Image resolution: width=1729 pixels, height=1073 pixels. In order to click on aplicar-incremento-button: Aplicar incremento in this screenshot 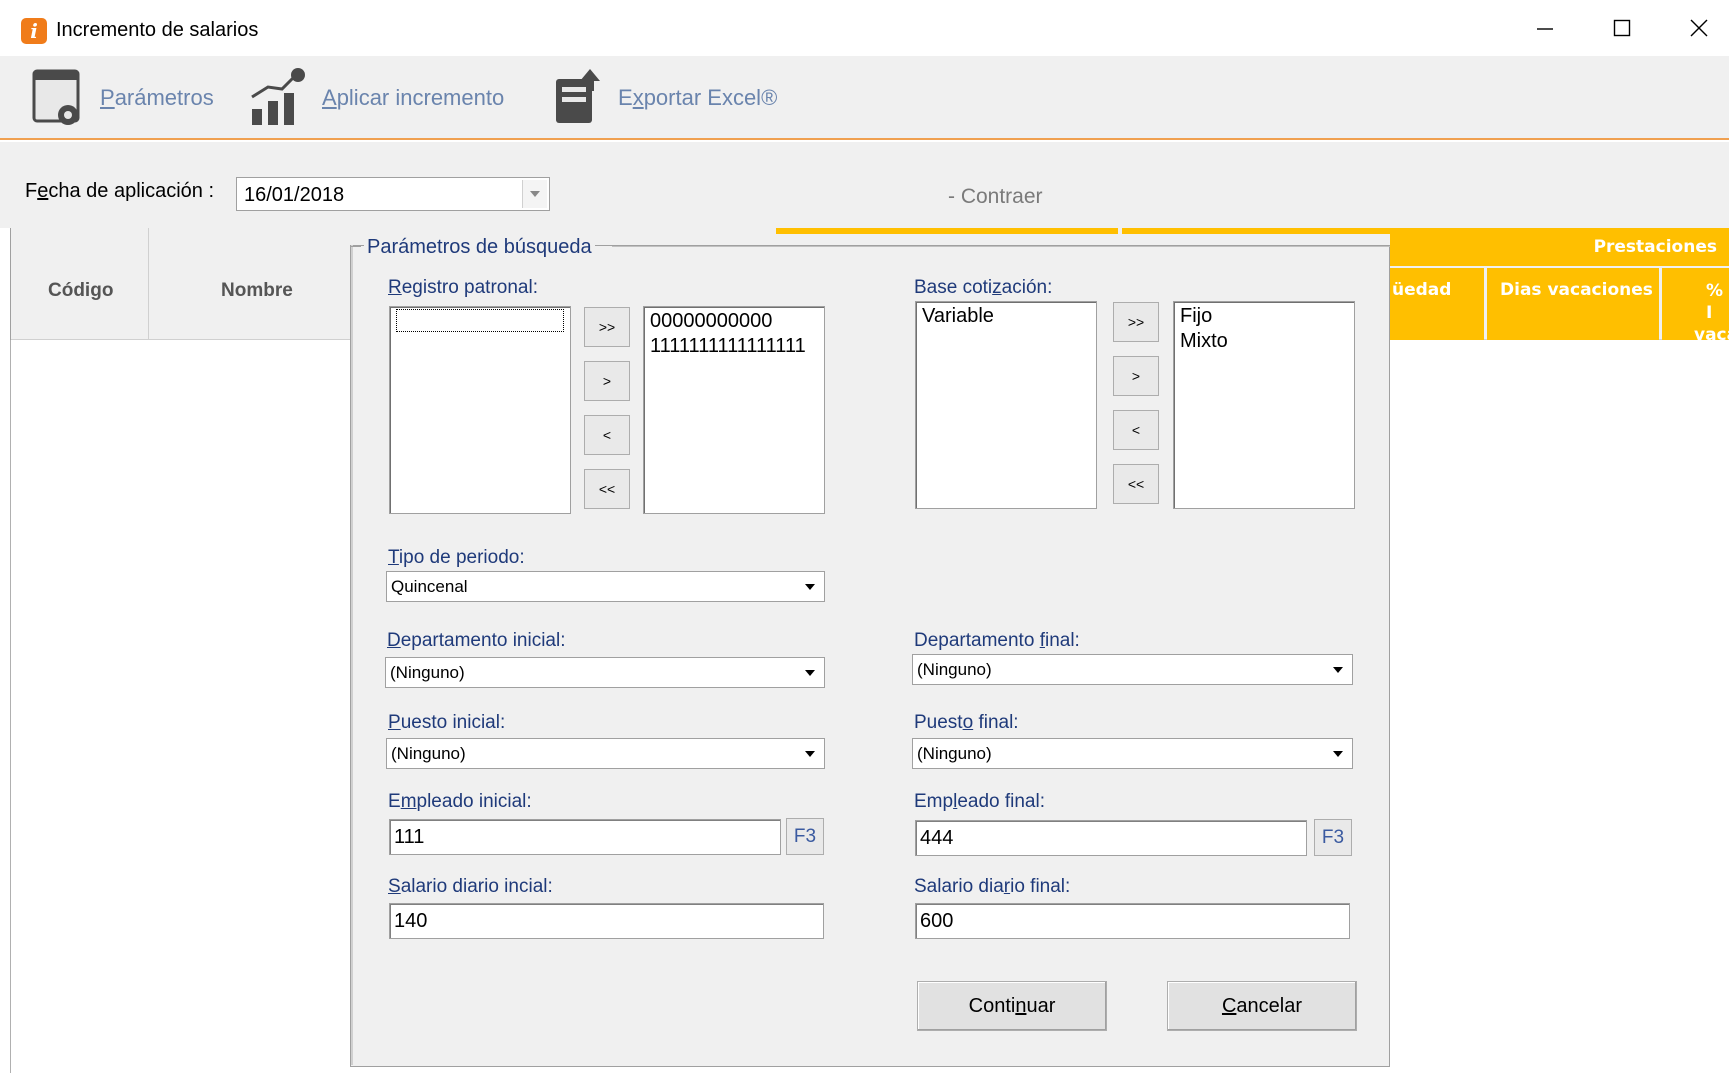, I will do `click(376, 98)`.